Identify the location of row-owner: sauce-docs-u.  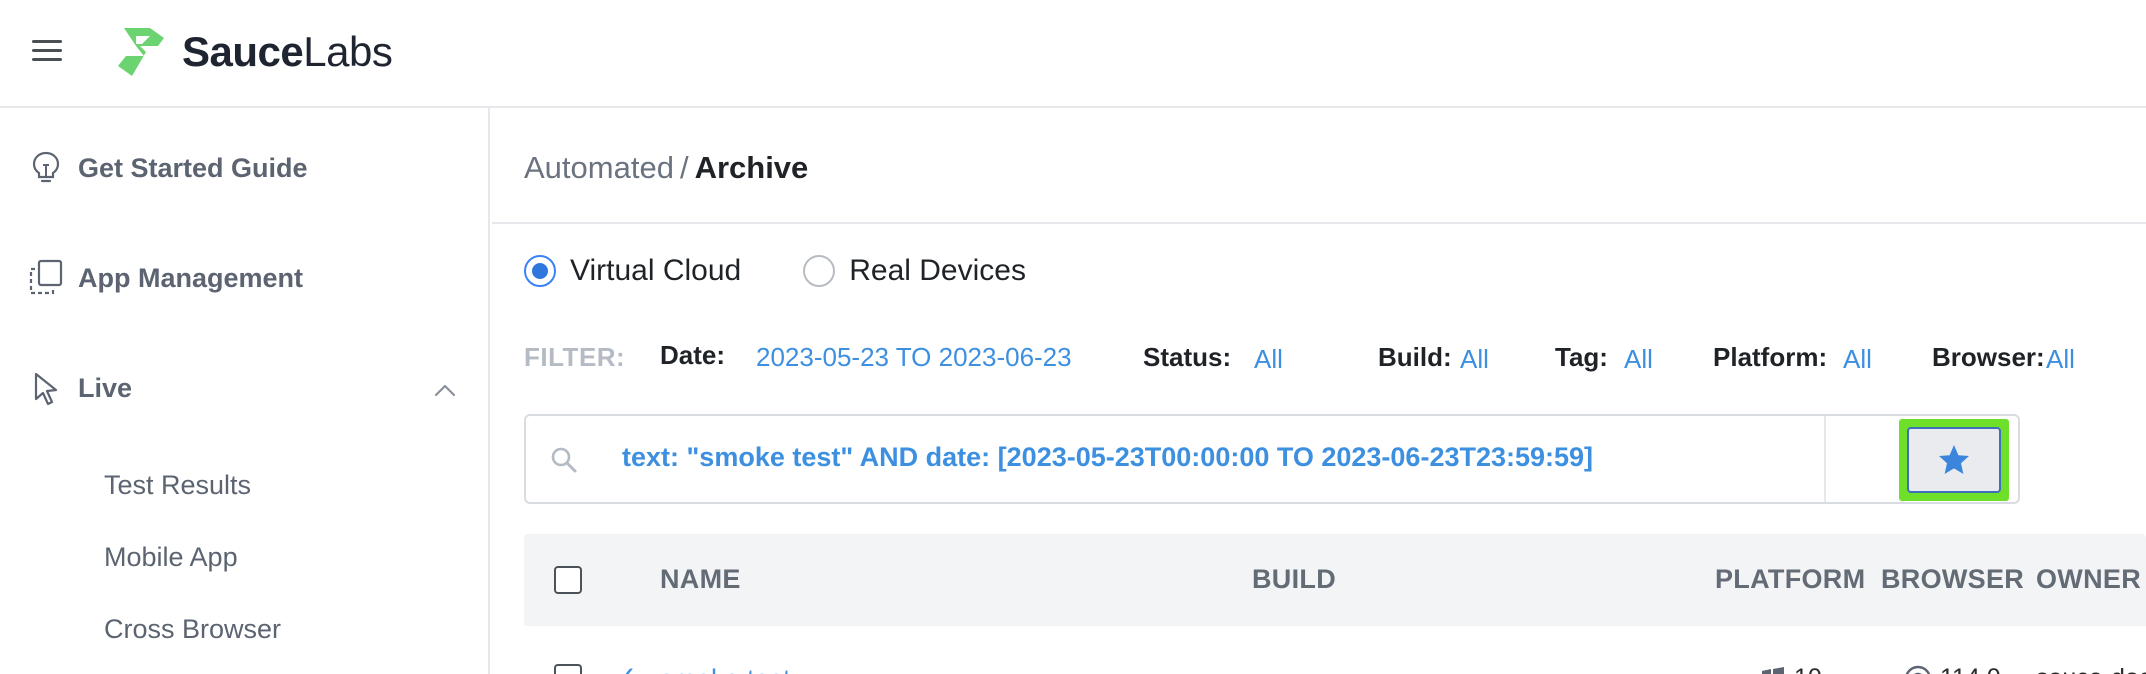
(2091, 669).